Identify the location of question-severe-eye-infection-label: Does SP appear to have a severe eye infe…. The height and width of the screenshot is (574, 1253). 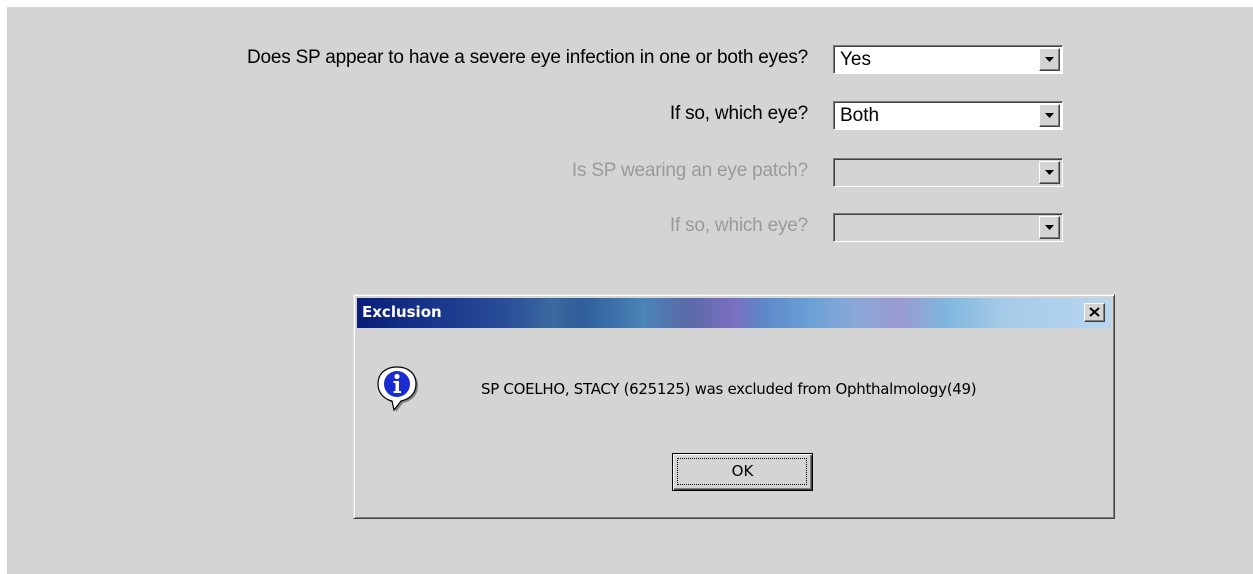
(527, 57).